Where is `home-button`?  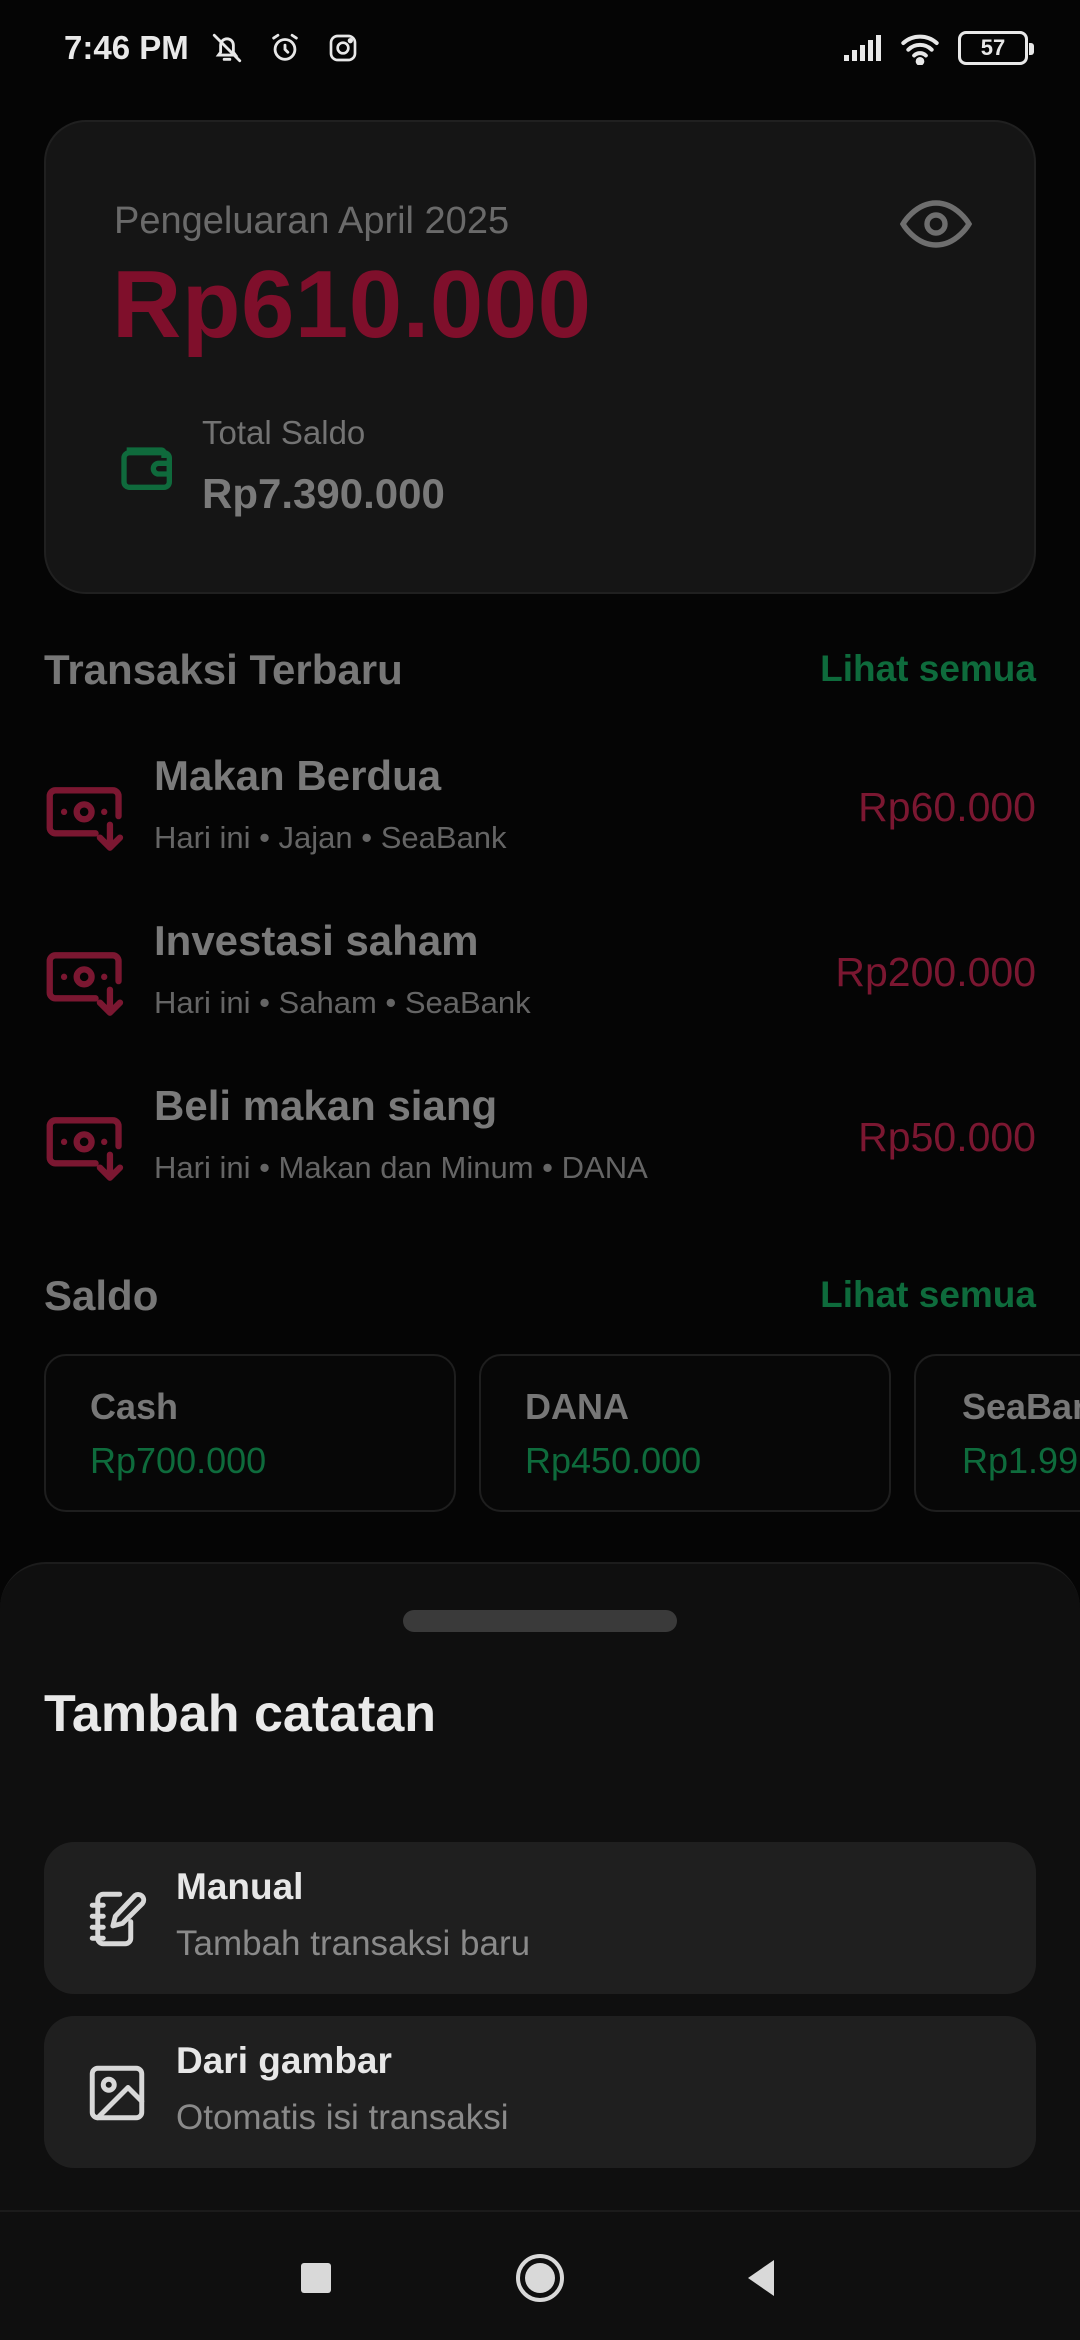 home-button is located at coordinates (540, 2278).